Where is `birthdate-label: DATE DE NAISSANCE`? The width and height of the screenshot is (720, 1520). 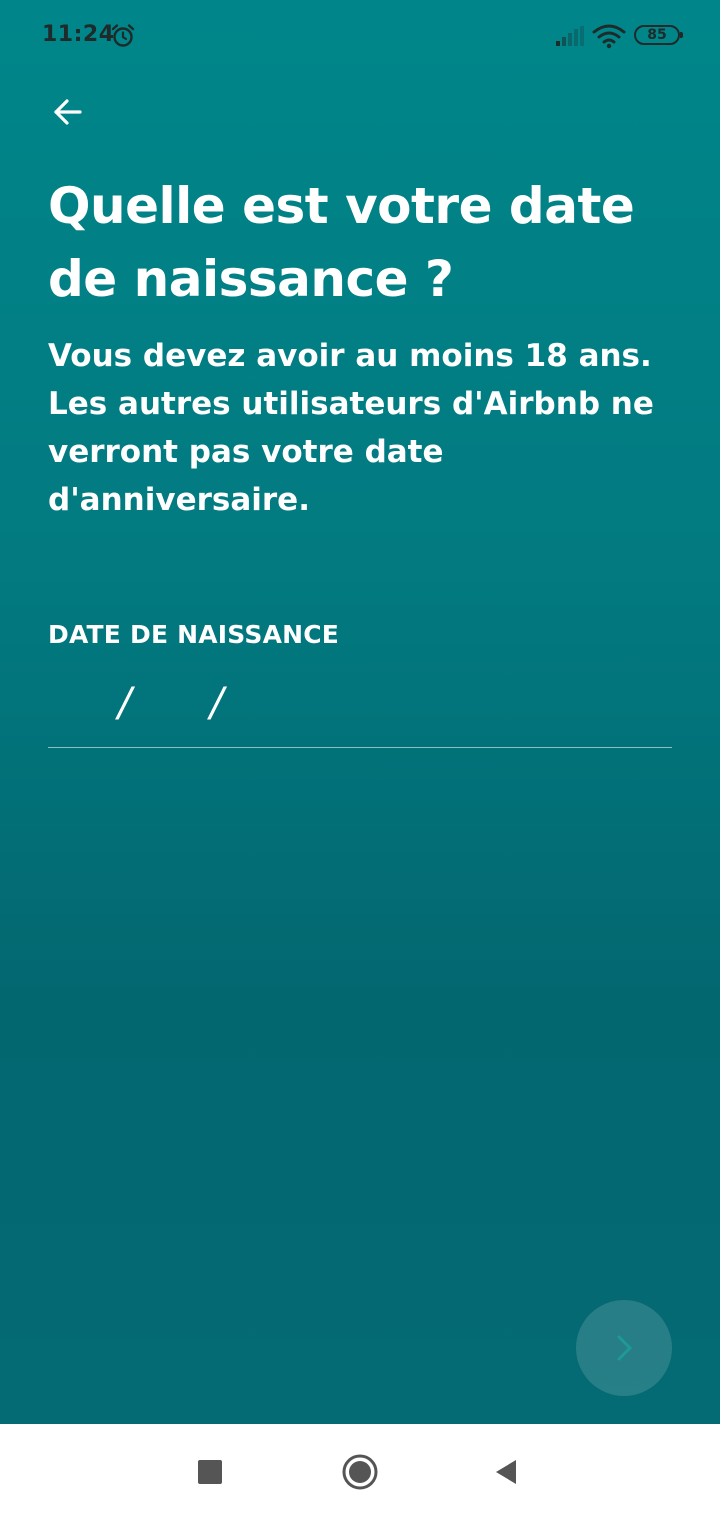
birthdate-label: DATE DE NAISSANCE is located at coordinates (194, 634).